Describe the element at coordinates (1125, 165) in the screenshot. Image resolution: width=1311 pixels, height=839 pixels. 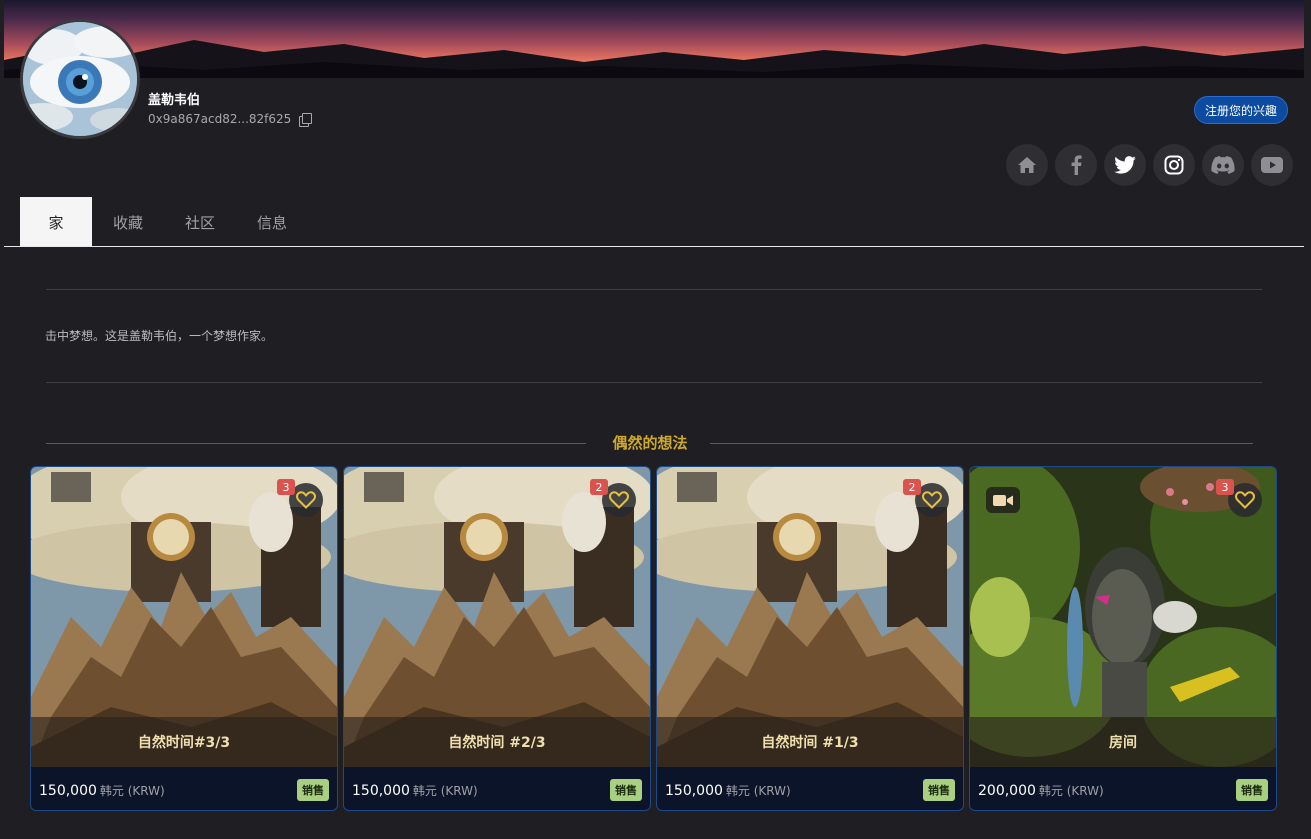
I see `twitter-icon` at that location.